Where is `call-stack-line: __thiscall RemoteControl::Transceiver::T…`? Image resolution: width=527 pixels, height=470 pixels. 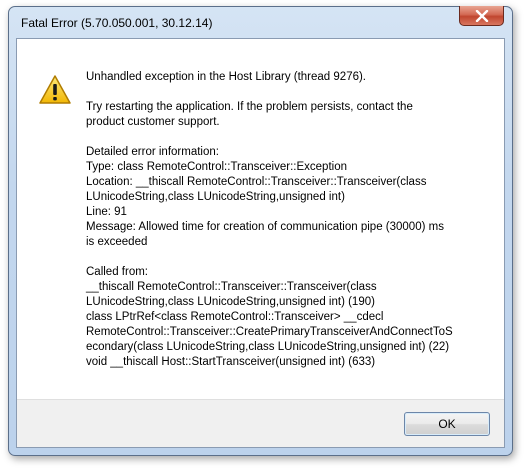
call-stack-line: __thiscall RemoteControl::Transceiver::T… is located at coordinates (231, 287).